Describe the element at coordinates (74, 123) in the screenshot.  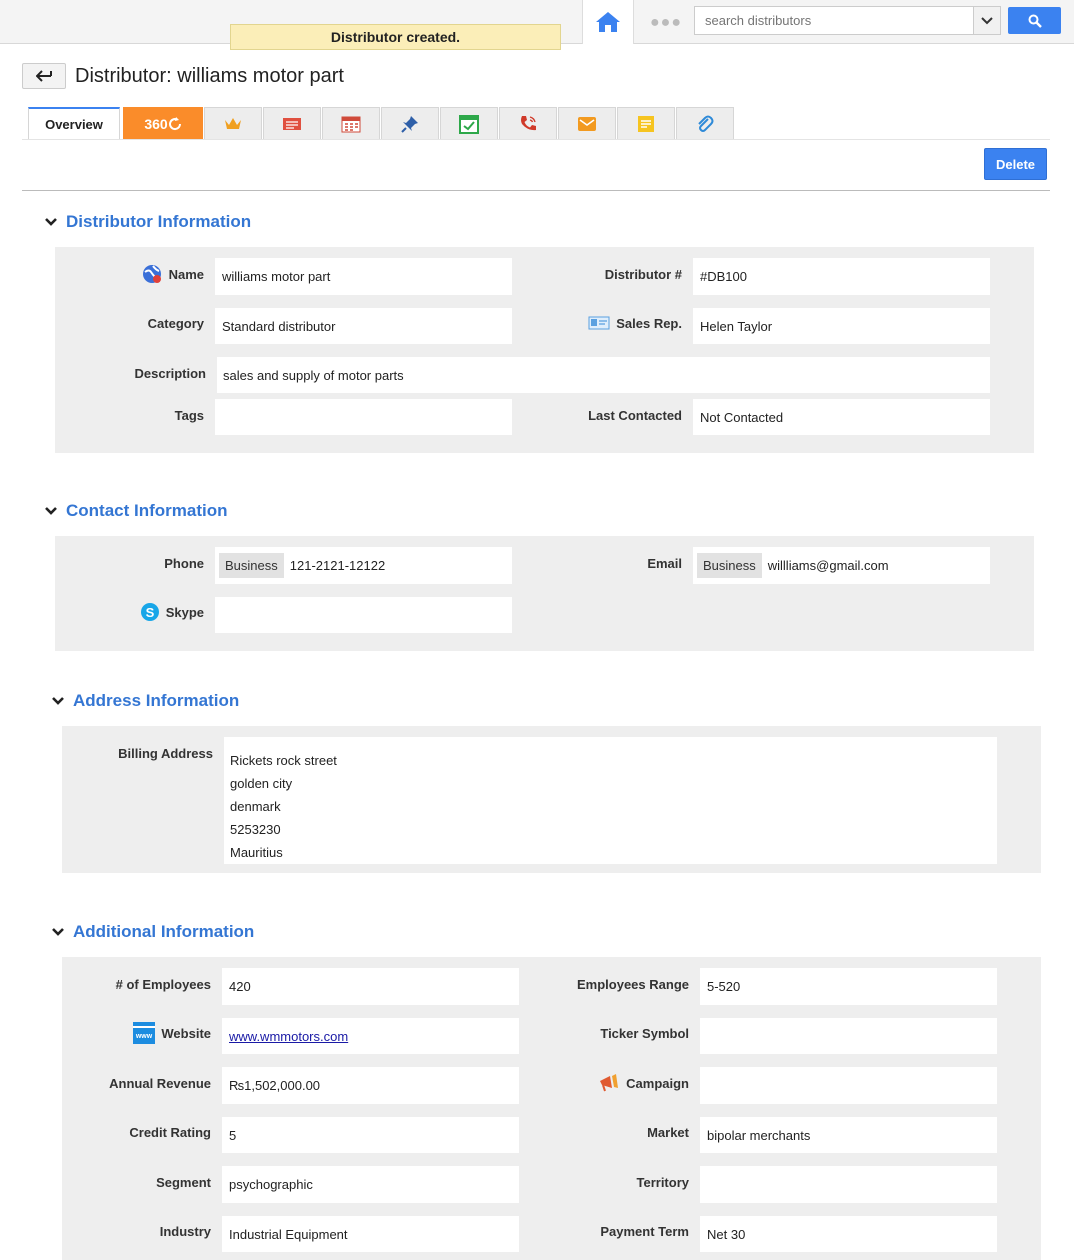
I see `tab-overview: Overview` at that location.